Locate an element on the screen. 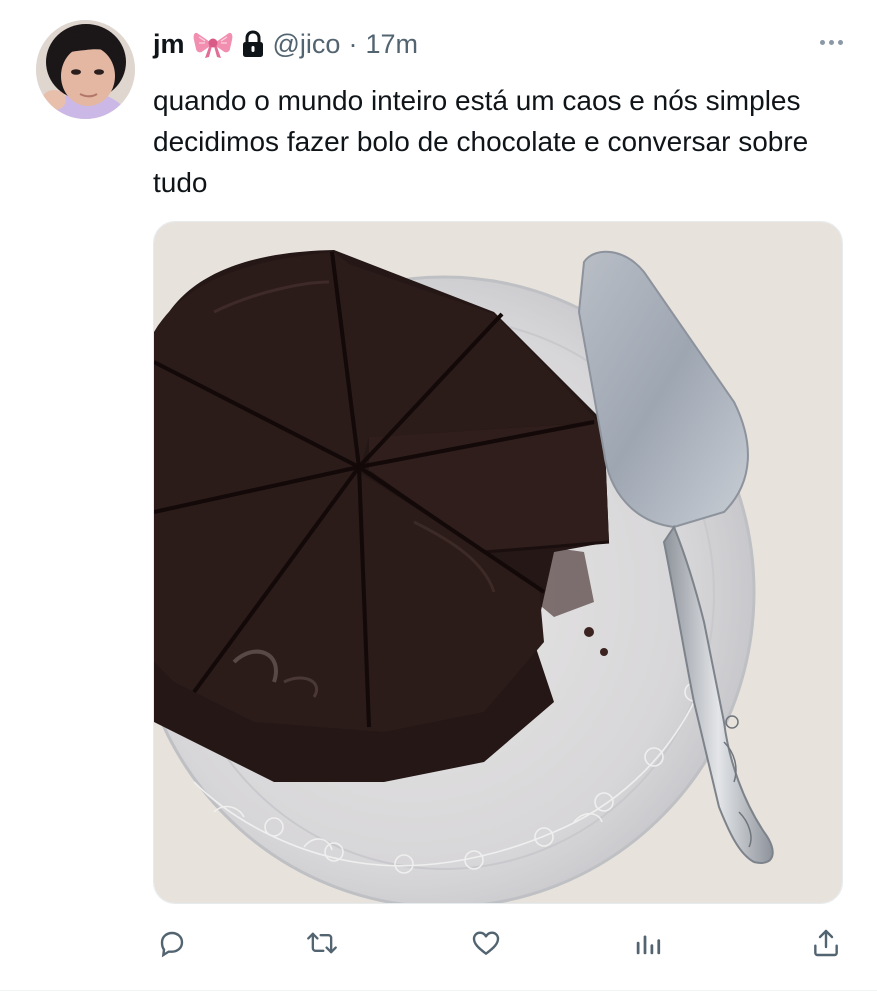 The height and width of the screenshot is (1000, 877). reply-icon is located at coordinates (172, 945).